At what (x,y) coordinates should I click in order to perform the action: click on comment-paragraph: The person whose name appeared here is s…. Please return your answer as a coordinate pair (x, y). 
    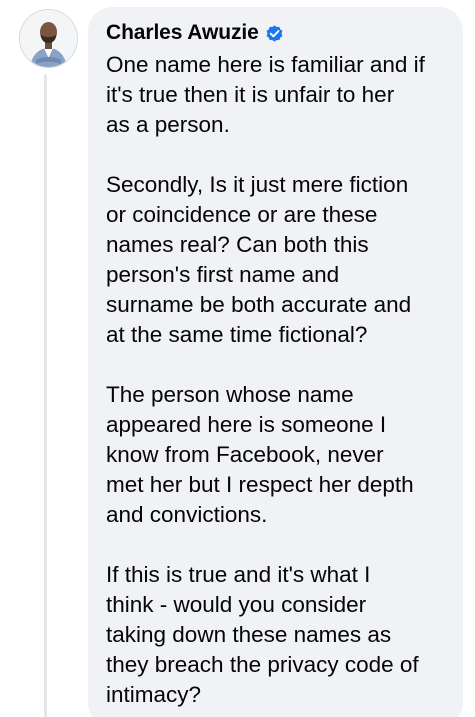
    Looking at the image, I should click on (260, 454).